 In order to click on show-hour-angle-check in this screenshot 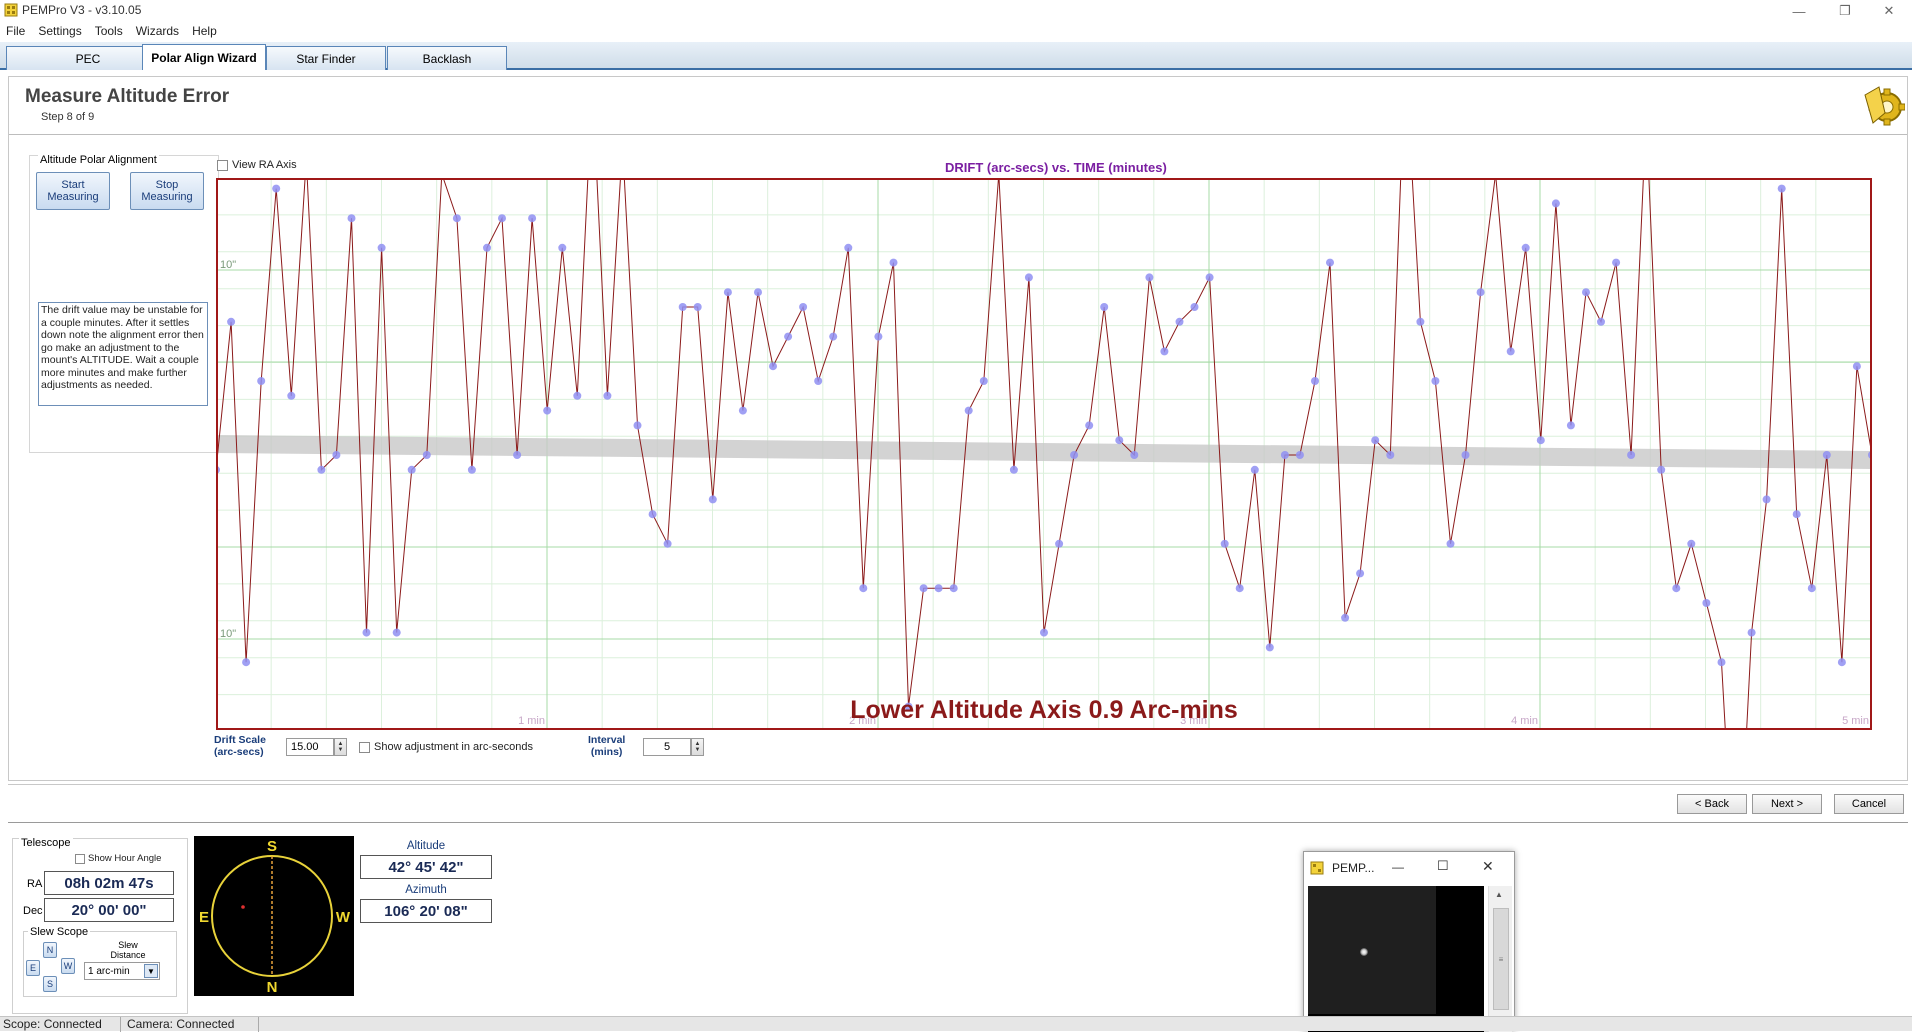, I will do `click(80, 858)`.